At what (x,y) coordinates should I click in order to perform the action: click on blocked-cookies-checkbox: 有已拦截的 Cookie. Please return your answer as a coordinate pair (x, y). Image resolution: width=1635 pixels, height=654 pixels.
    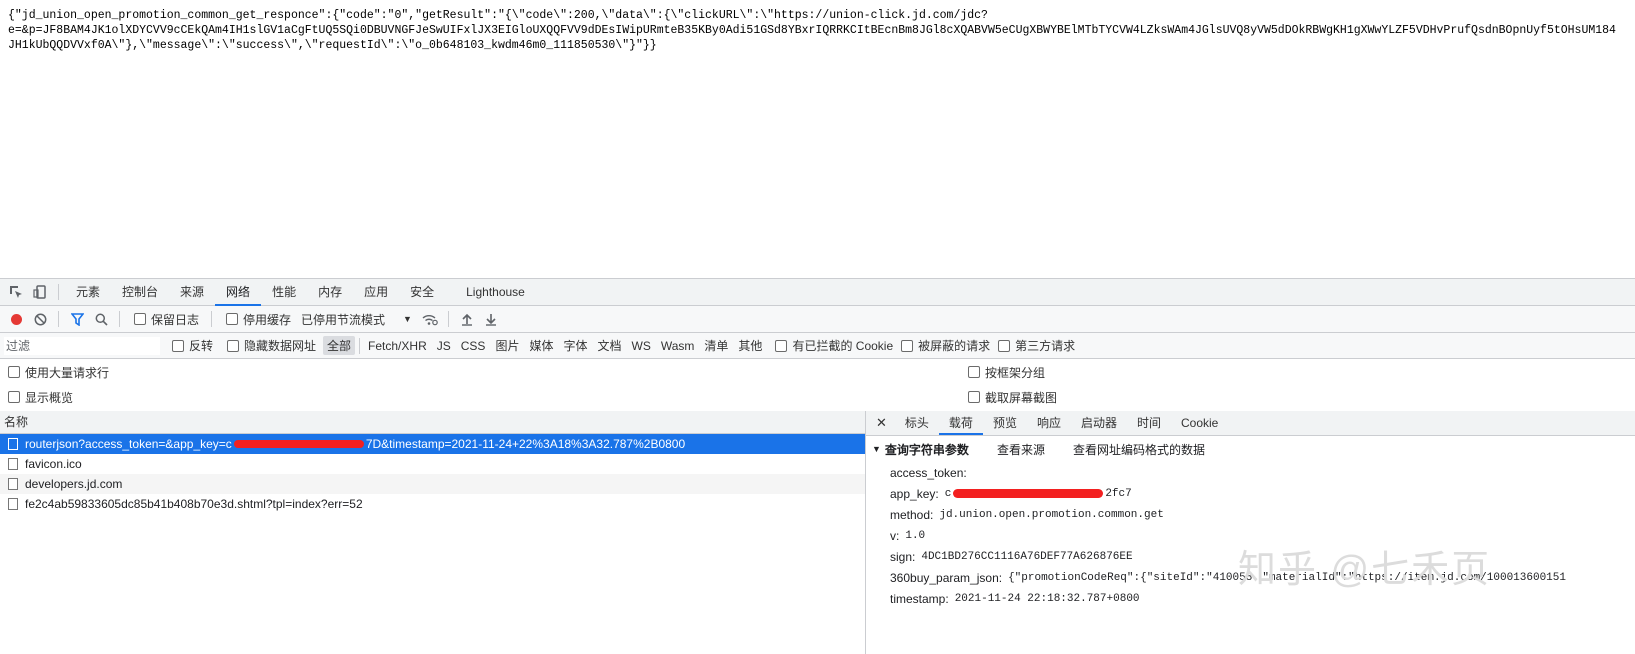
    Looking at the image, I should click on (834, 345).